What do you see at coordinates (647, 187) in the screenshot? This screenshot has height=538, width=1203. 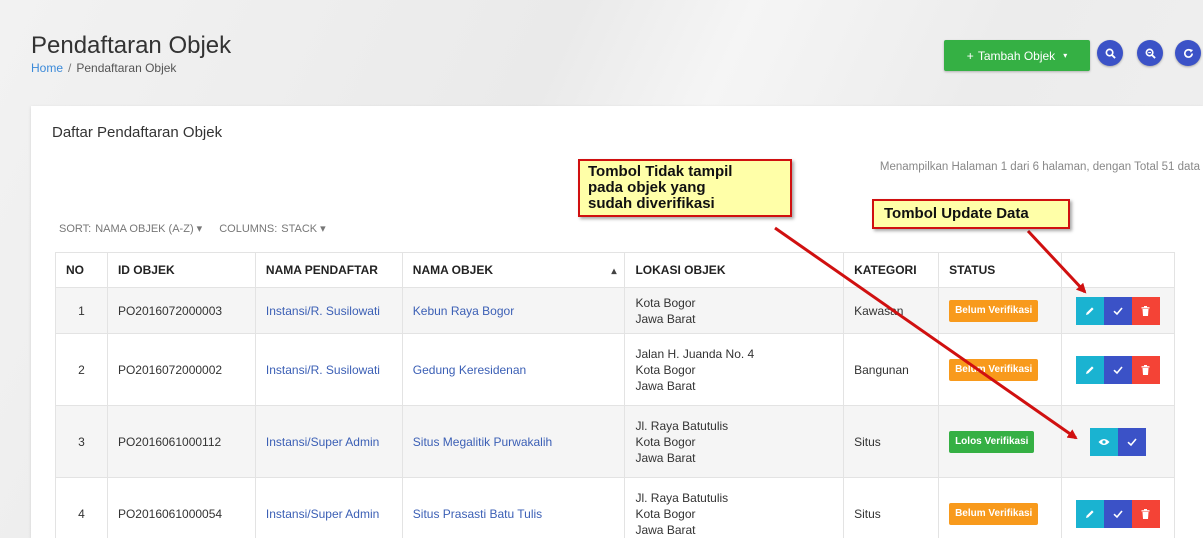 I see `callout-line: pada objek yang` at bounding box center [647, 187].